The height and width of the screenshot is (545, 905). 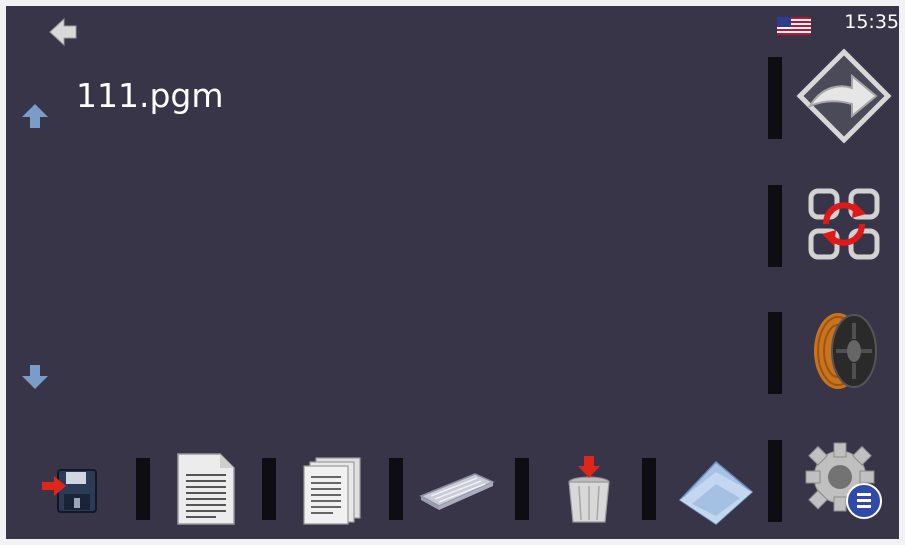 I want to click on forward-button, so click(x=844, y=96).